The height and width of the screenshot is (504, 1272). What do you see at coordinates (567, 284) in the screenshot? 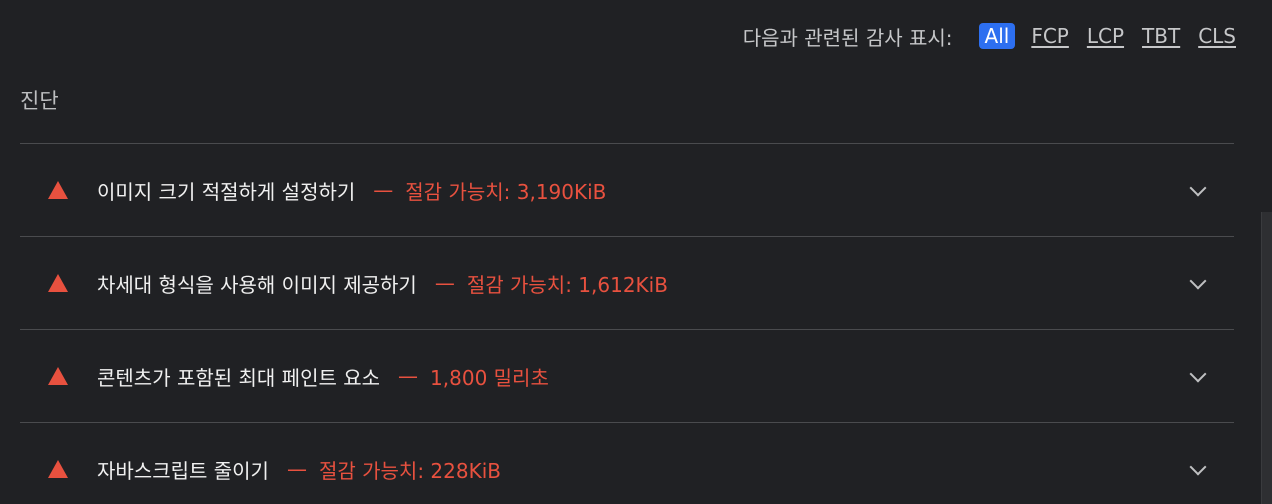
I see `audit-savings: 절감 가능치: 1,612KiB` at bounding box center [567, 284].